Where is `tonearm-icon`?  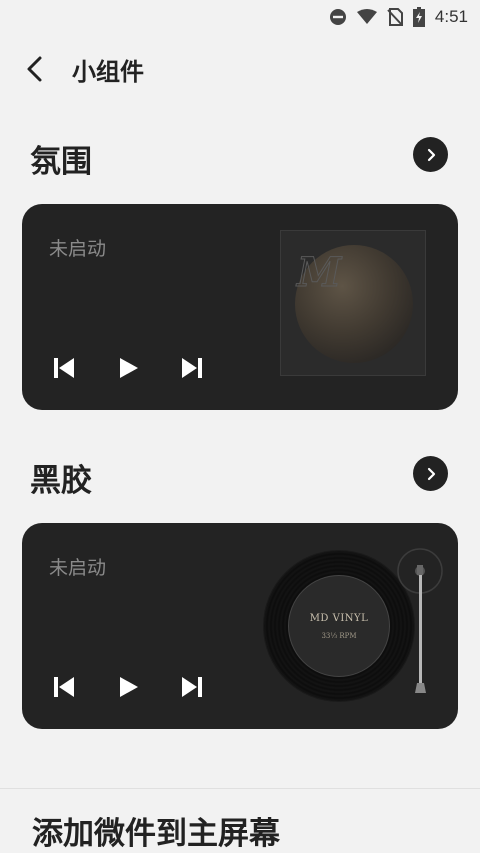 tonearm-icon is located at coordinates (420, 620).